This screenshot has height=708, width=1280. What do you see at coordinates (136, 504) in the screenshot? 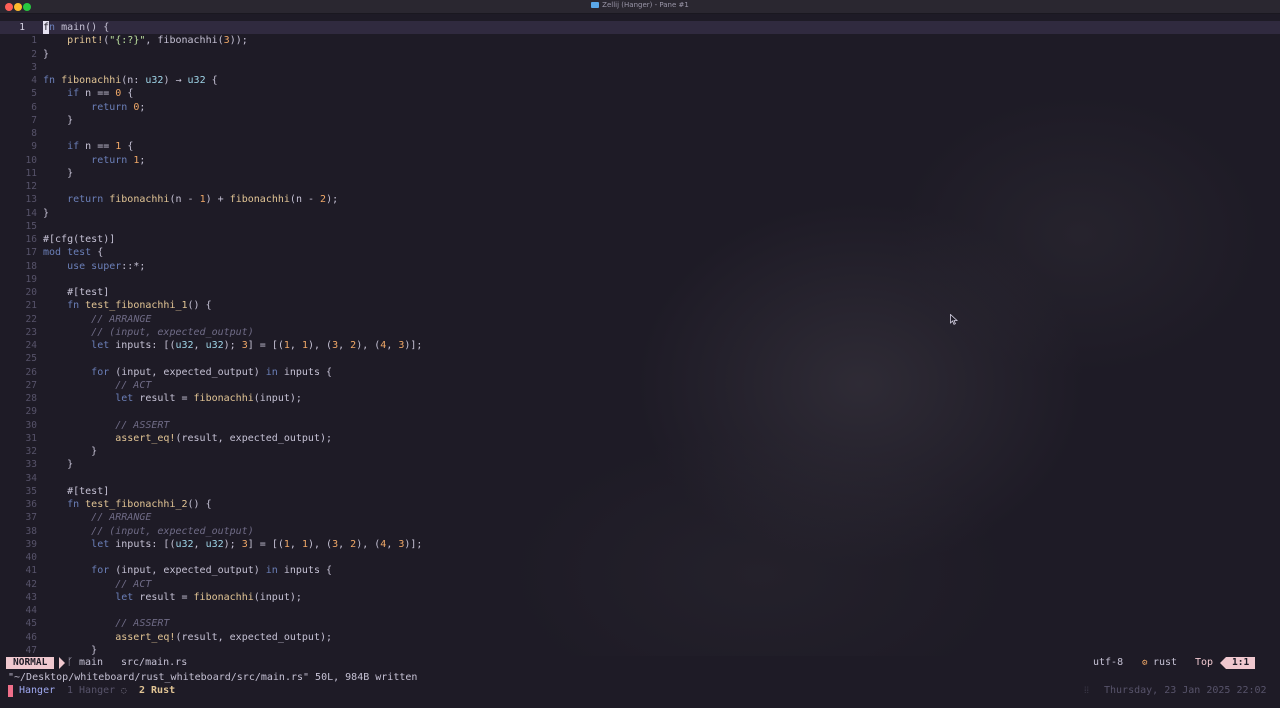
I see `code-token: test_fibonachhi_2` at bounding box center [136, 504].